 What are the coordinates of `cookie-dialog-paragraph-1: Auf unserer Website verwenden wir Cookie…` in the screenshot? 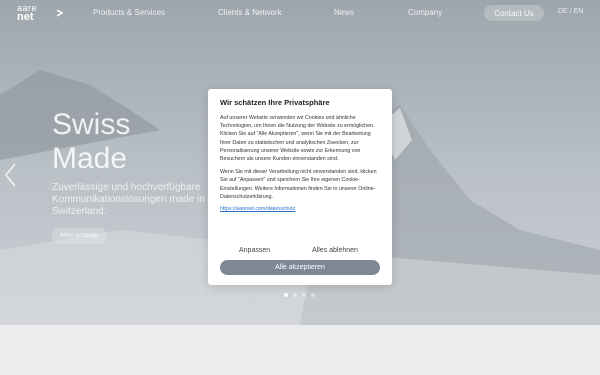 It's located at (297, 139).